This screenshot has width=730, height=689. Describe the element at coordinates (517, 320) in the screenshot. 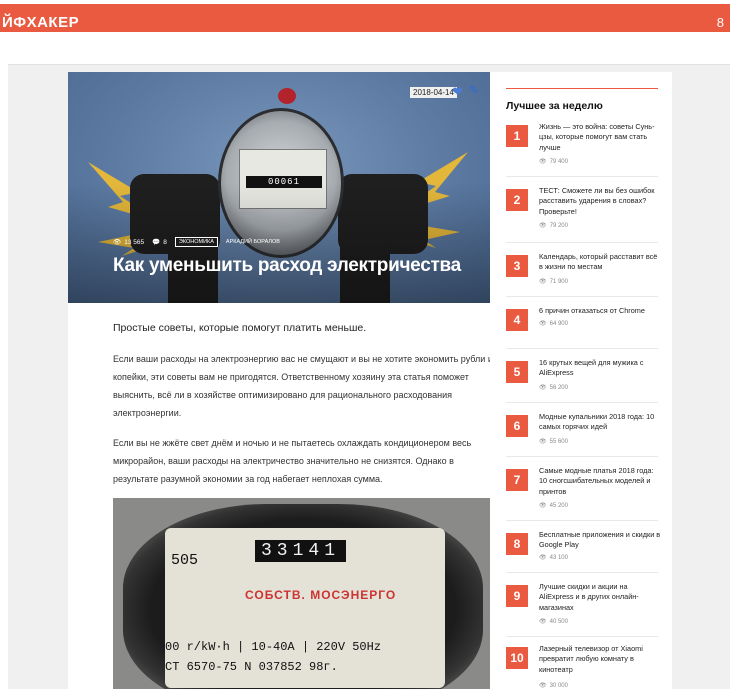

I see `rank-number: 4` at that location.